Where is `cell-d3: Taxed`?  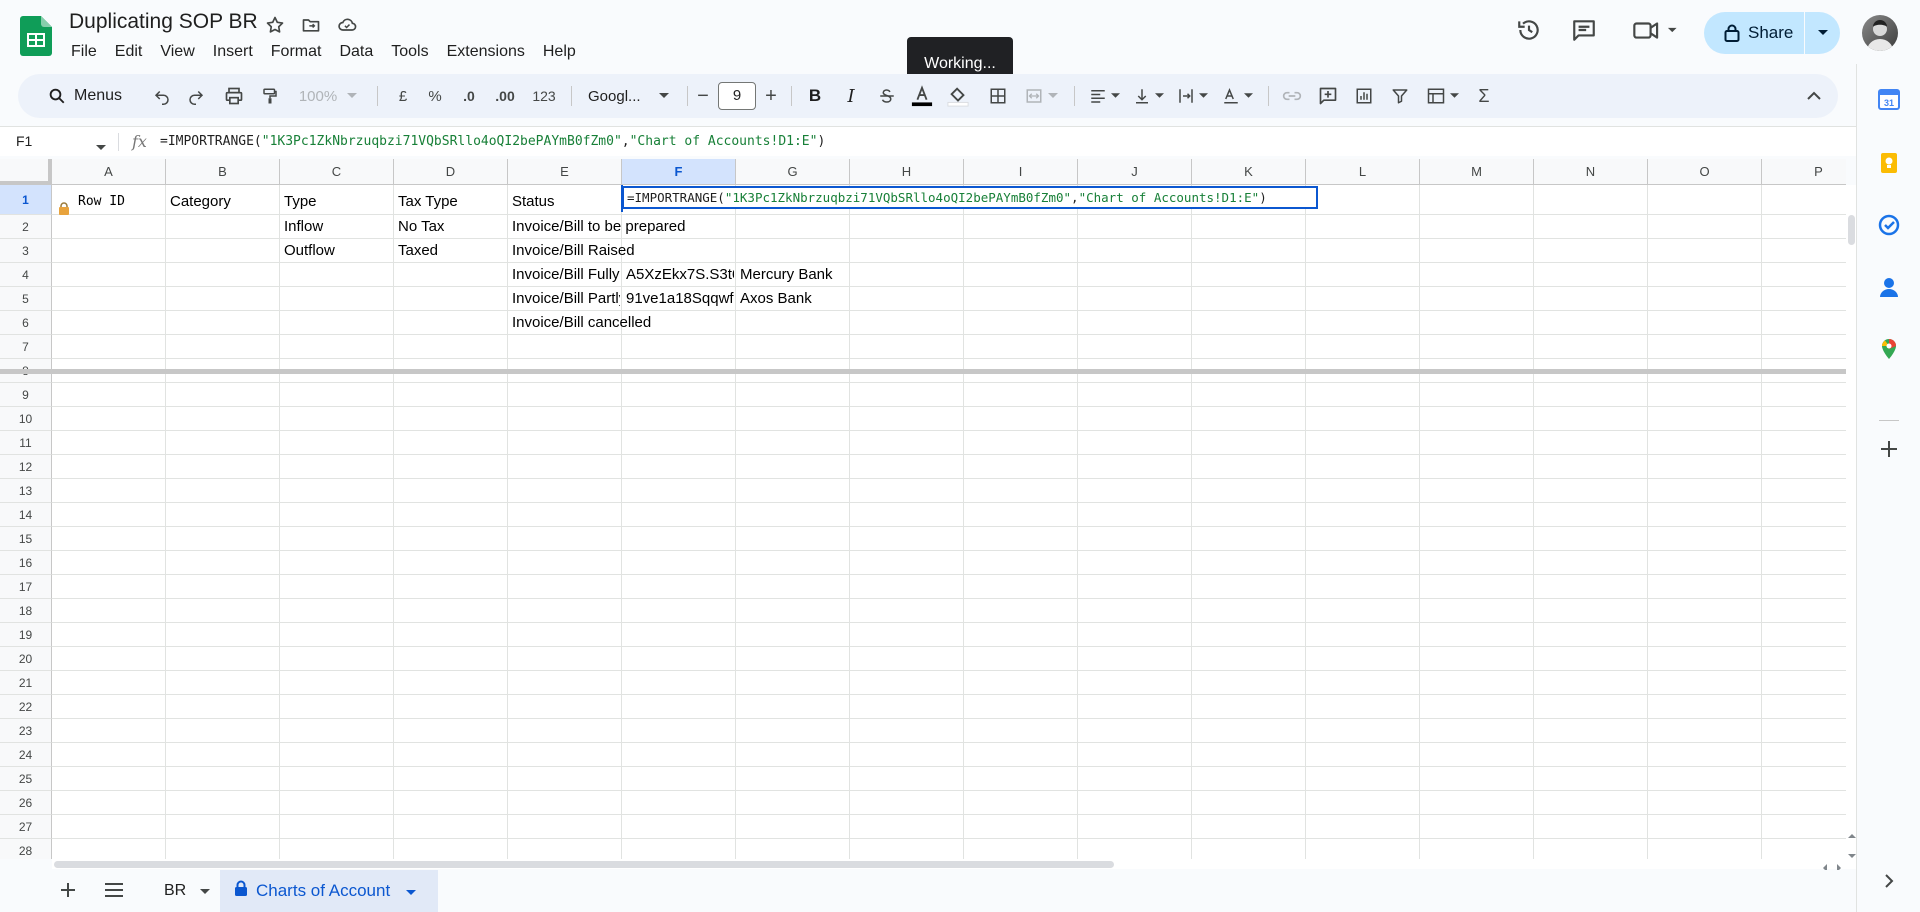 cell-d3: Taxed is located at coordinates (450, 251).